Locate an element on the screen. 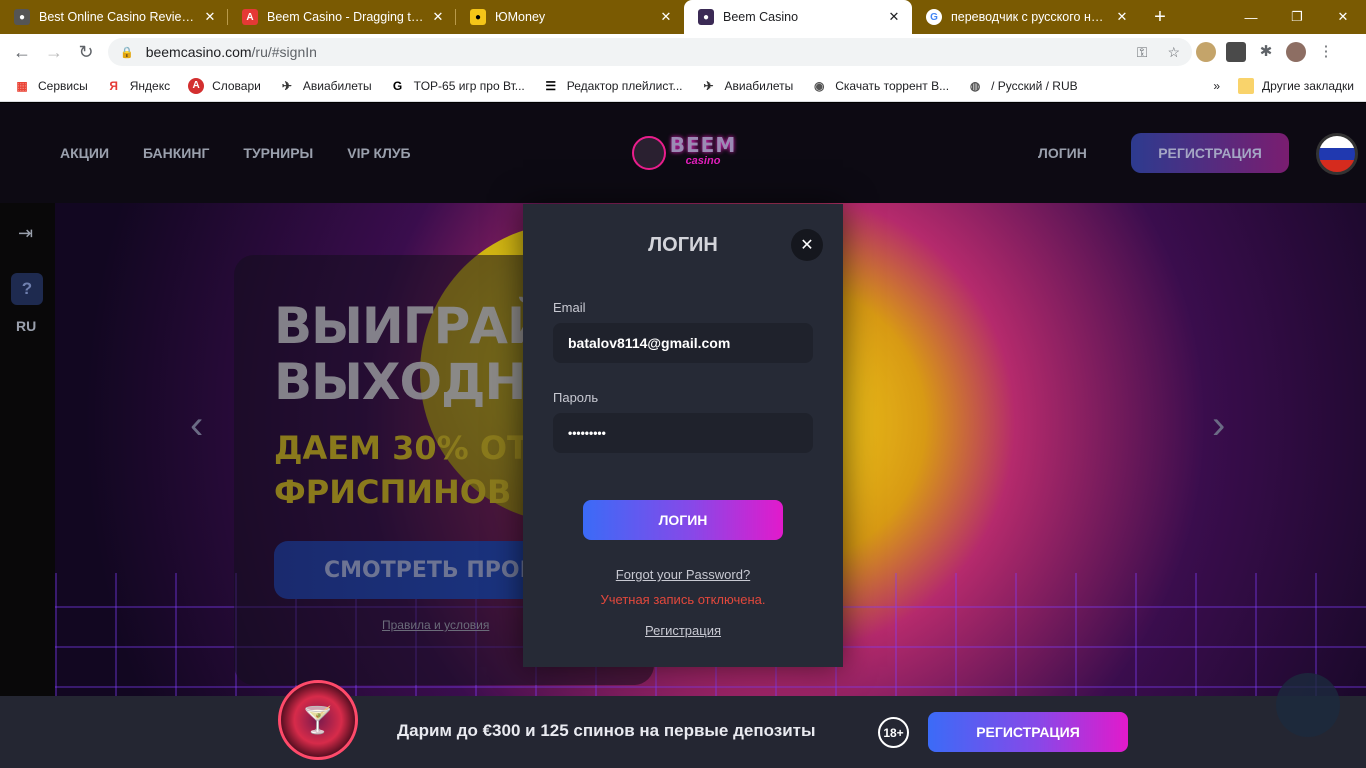  close-window-icon: ✕ is located at coordinates (1343, 17).